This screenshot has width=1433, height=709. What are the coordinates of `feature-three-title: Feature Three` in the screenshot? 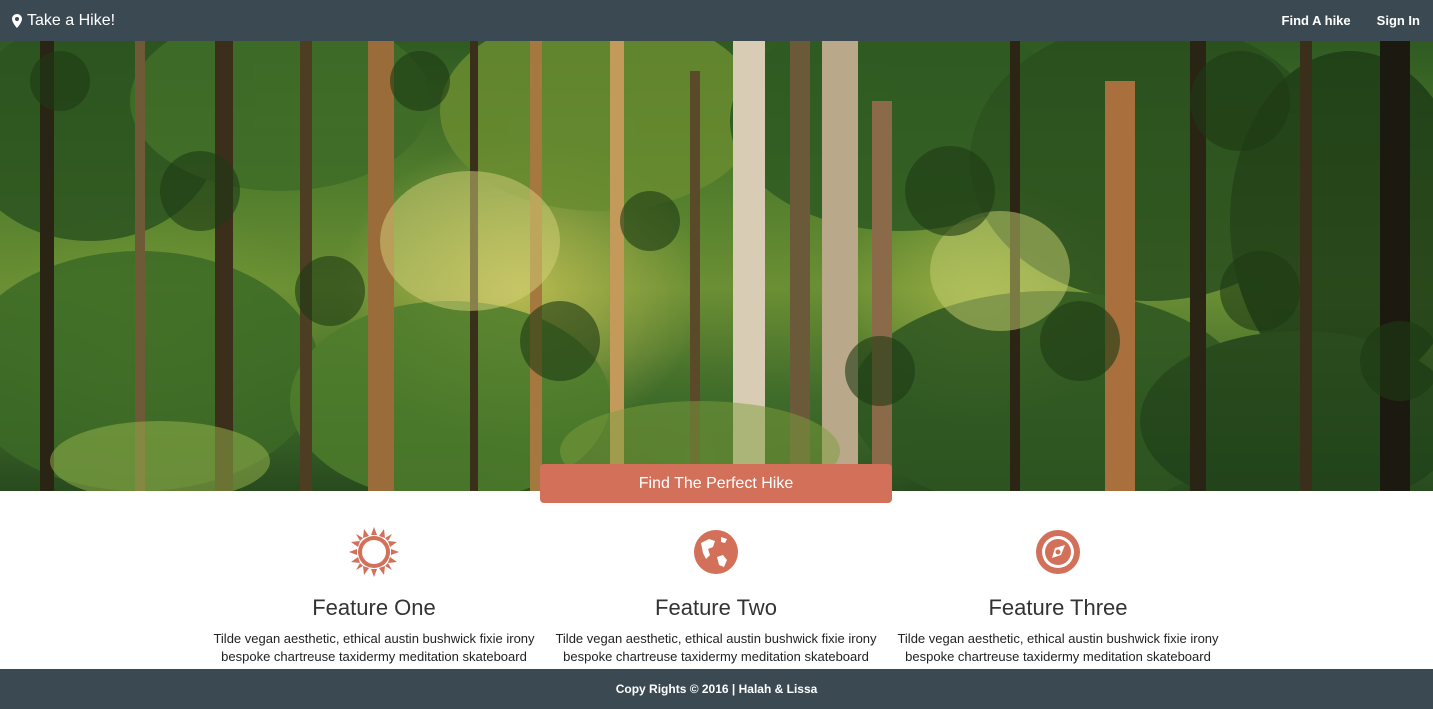 It's located at (1058, 607).